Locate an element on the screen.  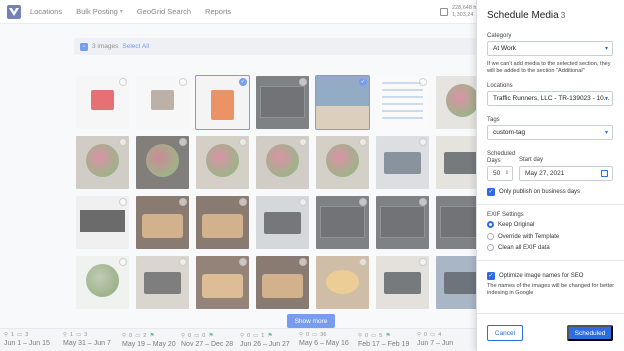
timeline-location-count: 1 is located at coordinates (13, 335).